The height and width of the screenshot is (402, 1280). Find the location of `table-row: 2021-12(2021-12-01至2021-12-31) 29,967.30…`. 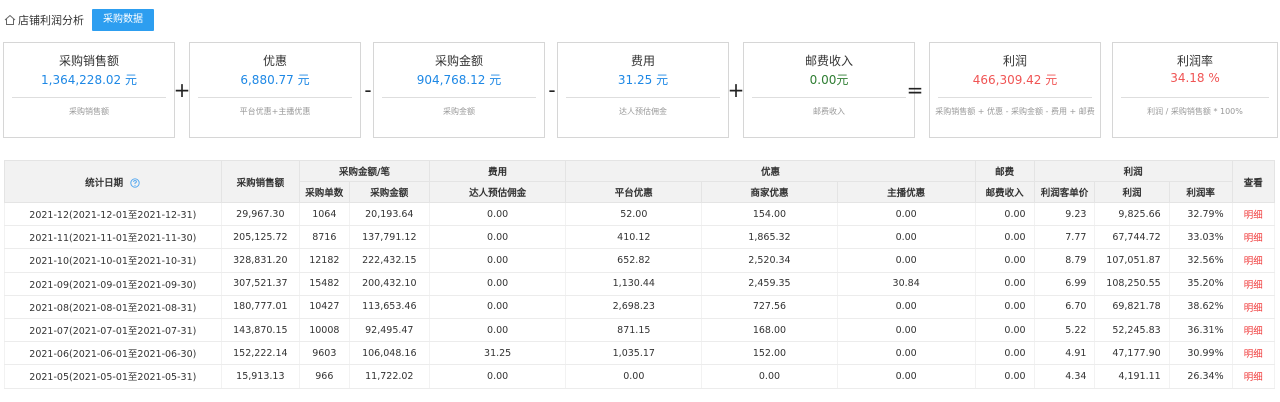

table-row: 2021-12(2021-12-01至2021-12-31) 29,967.30… is located at coordinates (640, 214).